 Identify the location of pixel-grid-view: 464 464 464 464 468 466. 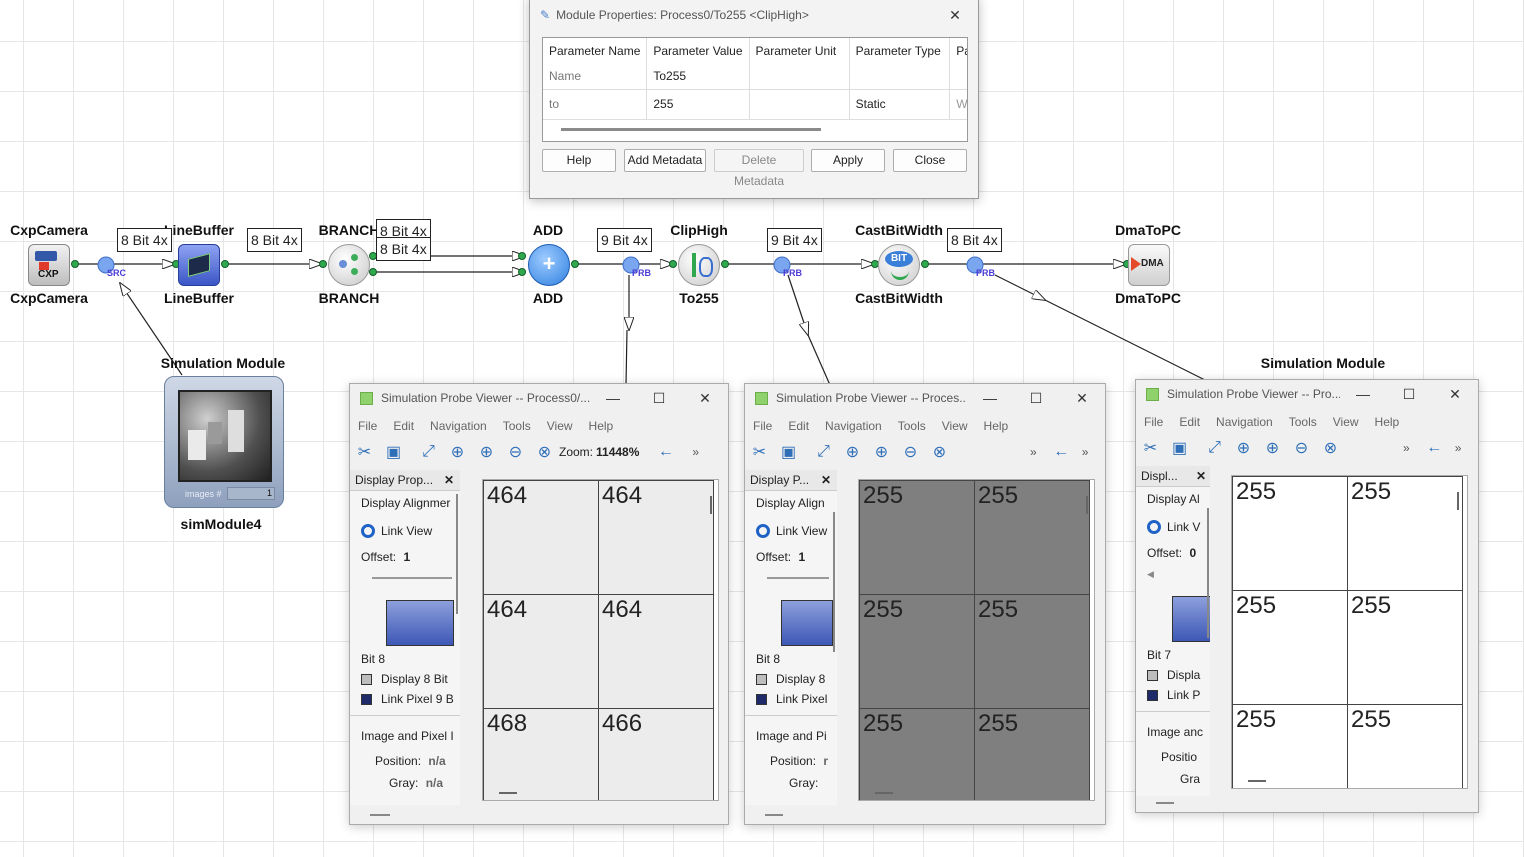
(600, 640).